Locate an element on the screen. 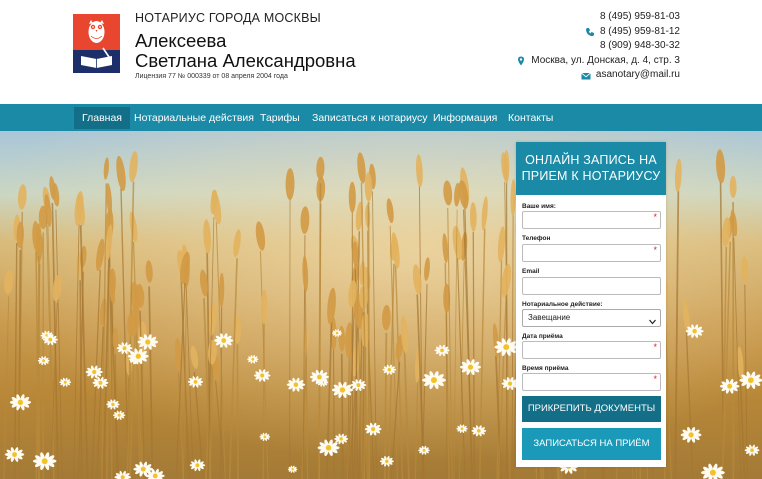 This screenshot has width=762, height=479. time-input: * is located at coordinates (591, 382).